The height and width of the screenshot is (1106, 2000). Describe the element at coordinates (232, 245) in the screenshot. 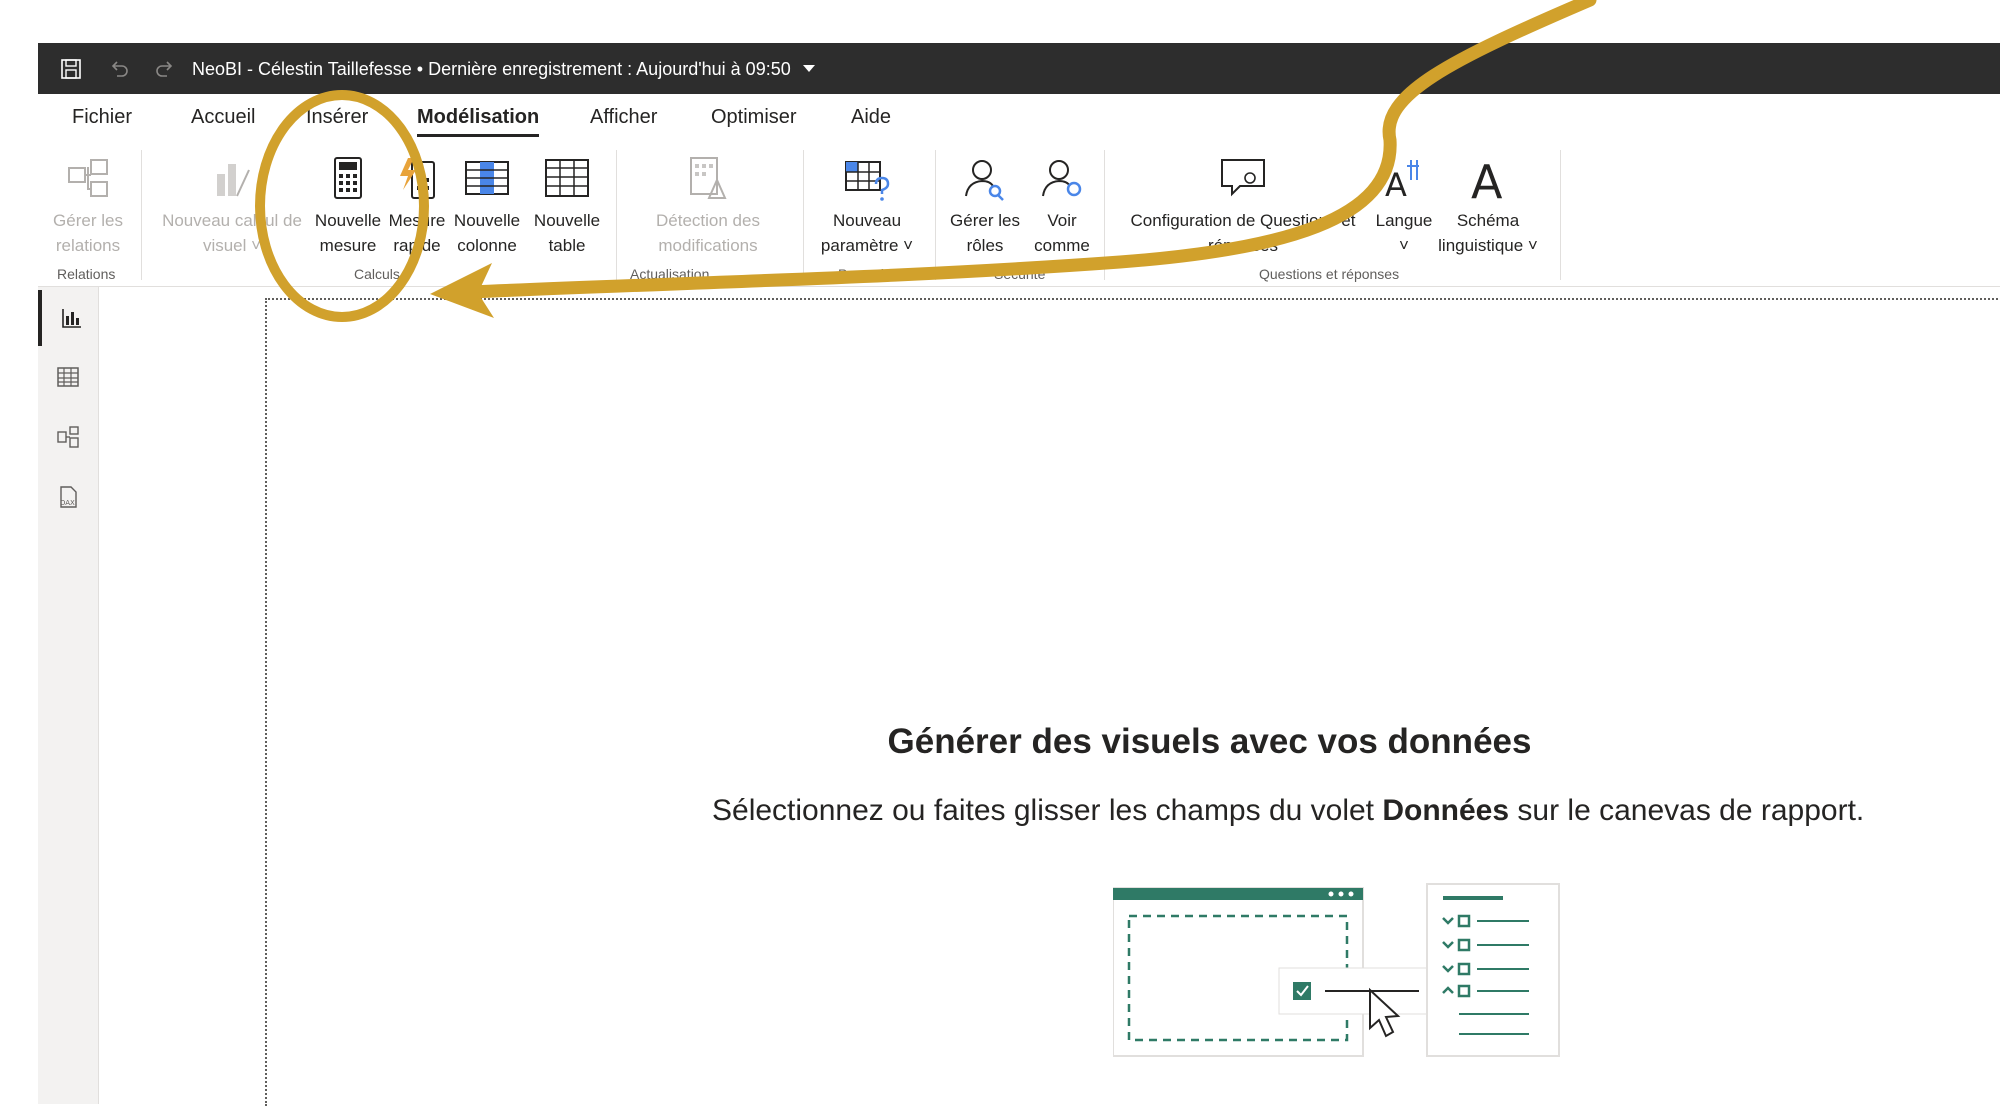

I see `new-visual-calculation-label-2: visuel ˅` at that location.